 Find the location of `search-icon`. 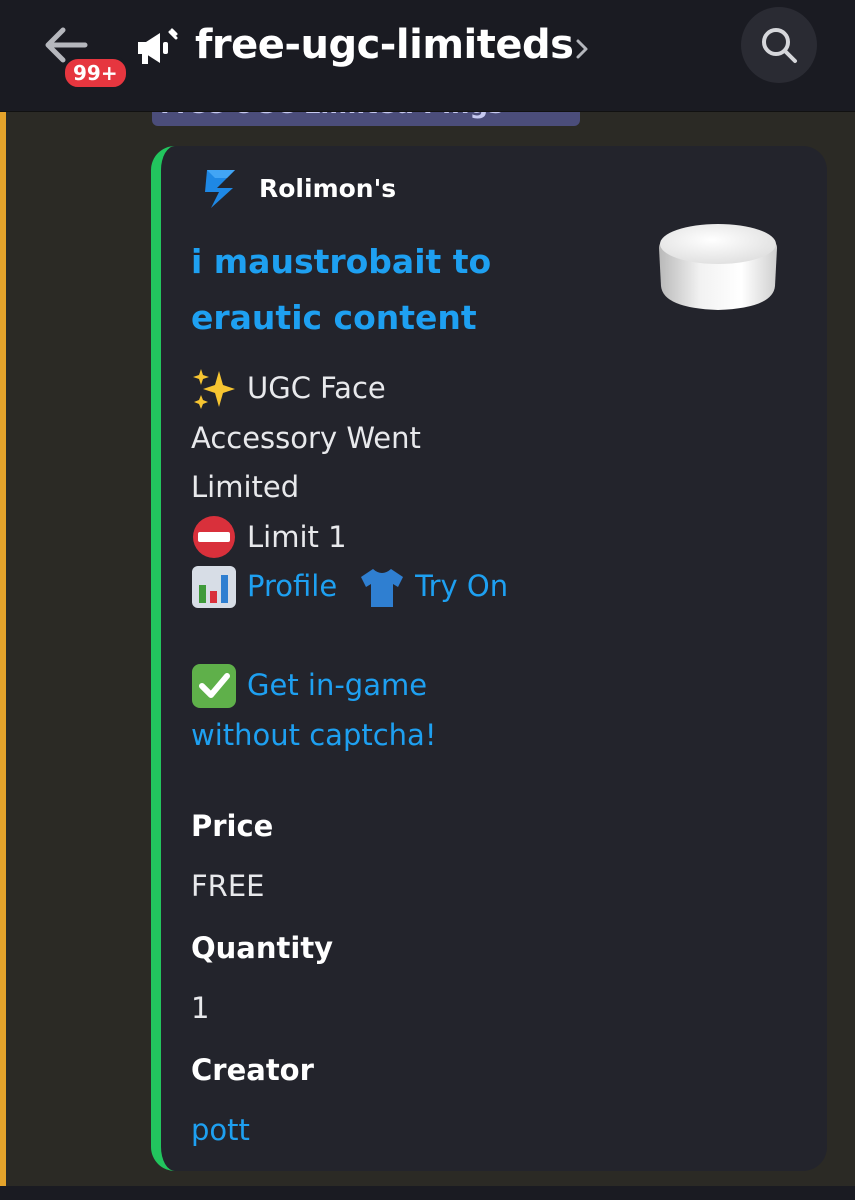

search-icon is located at coordinates (779, 45).